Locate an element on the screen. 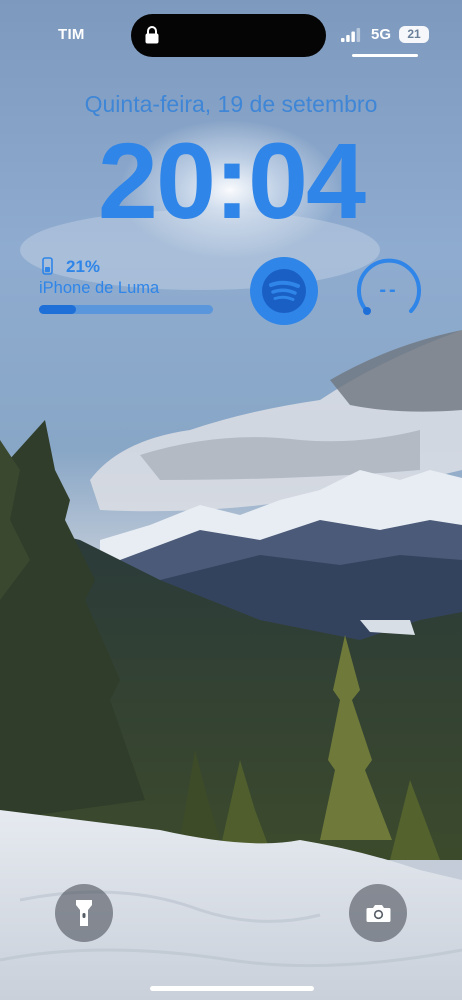  battery-widget: 21% iPhone de Luma is located at coordinates (127, 288).